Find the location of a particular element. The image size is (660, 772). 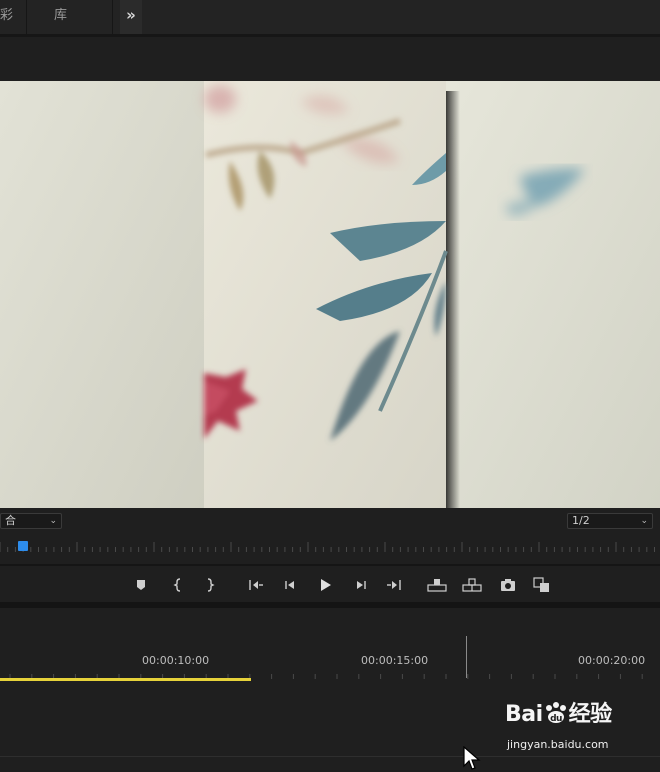

timecode-label: 00:00:15:00 is located at coordinates (395, 660).